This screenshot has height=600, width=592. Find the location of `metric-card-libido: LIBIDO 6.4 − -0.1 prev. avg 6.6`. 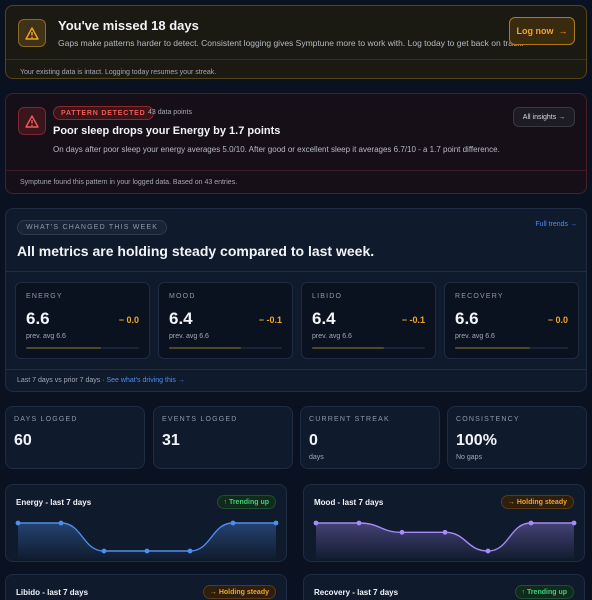

metric-card-libido: LIBIDO 6.4 − -0.1 prev. avg 6.6 is located at coordinates (368, 320).